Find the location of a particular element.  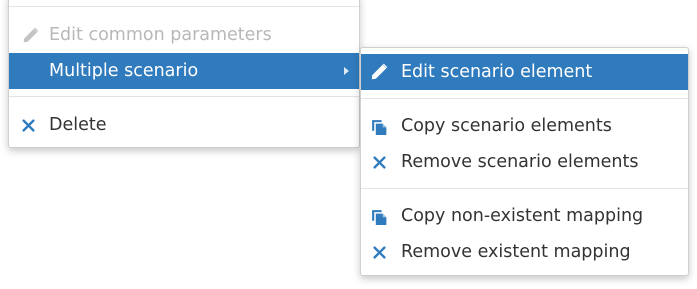

menu-item-multiple-scenario: Multiple scenario is located at coordinates (184, 71).